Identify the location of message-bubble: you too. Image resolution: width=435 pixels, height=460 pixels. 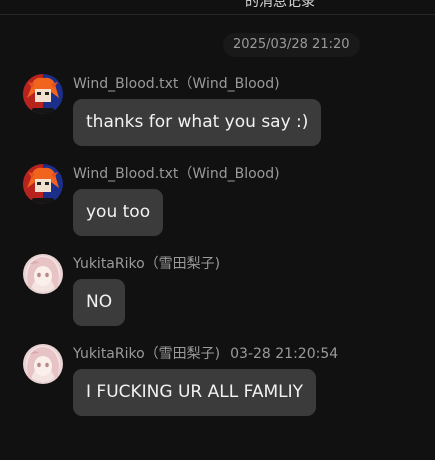
(118, 212).